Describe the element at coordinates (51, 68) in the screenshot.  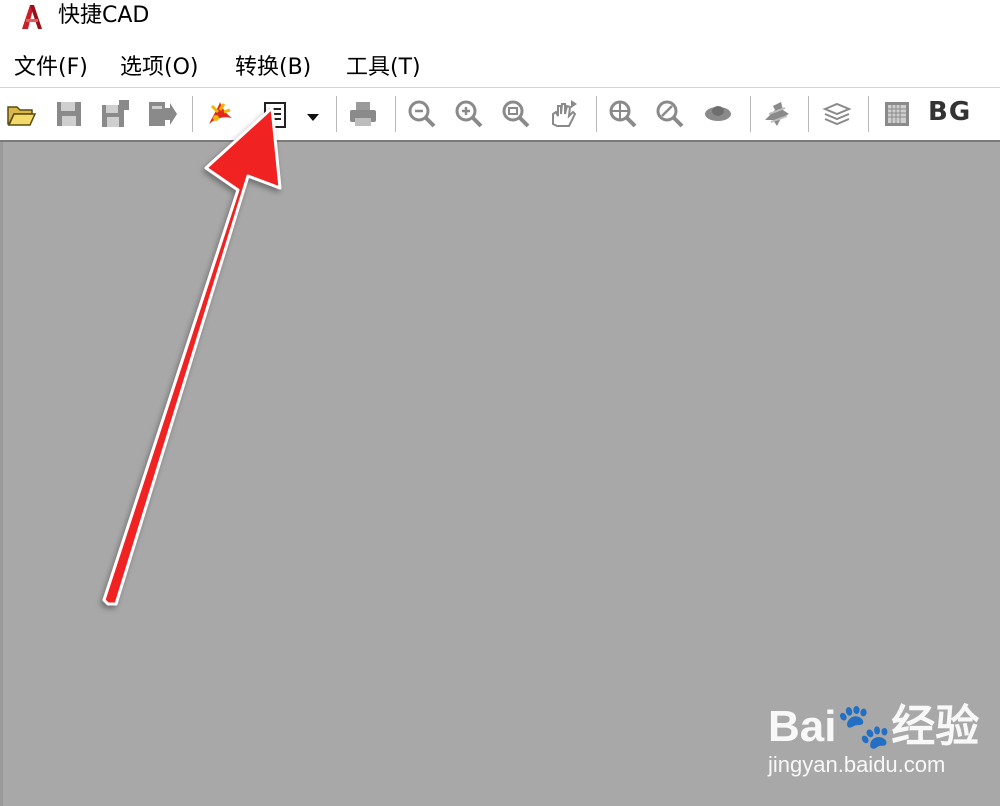
I see `menu-file: 文件(F)` at that location.